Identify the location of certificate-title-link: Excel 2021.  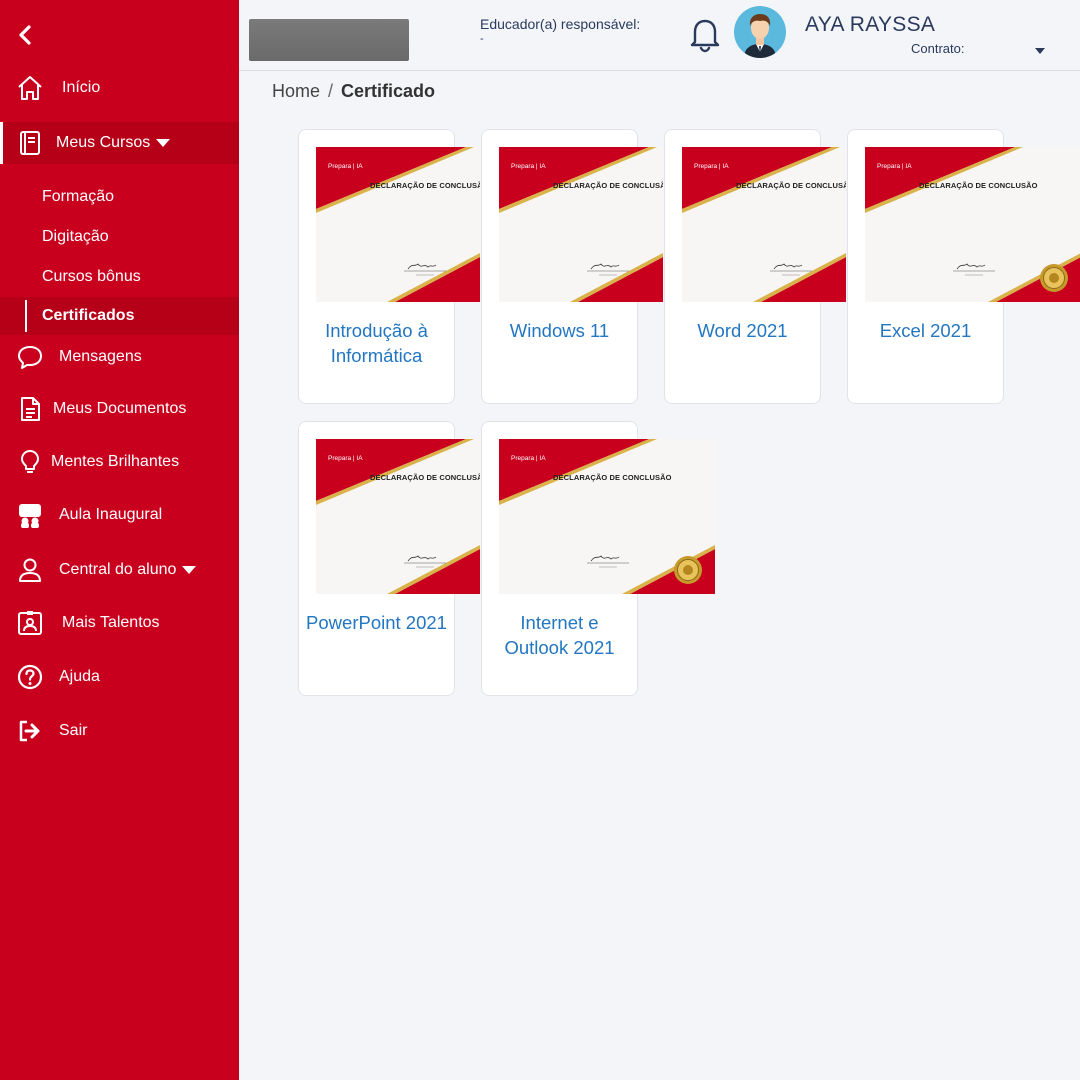
(925, 330).